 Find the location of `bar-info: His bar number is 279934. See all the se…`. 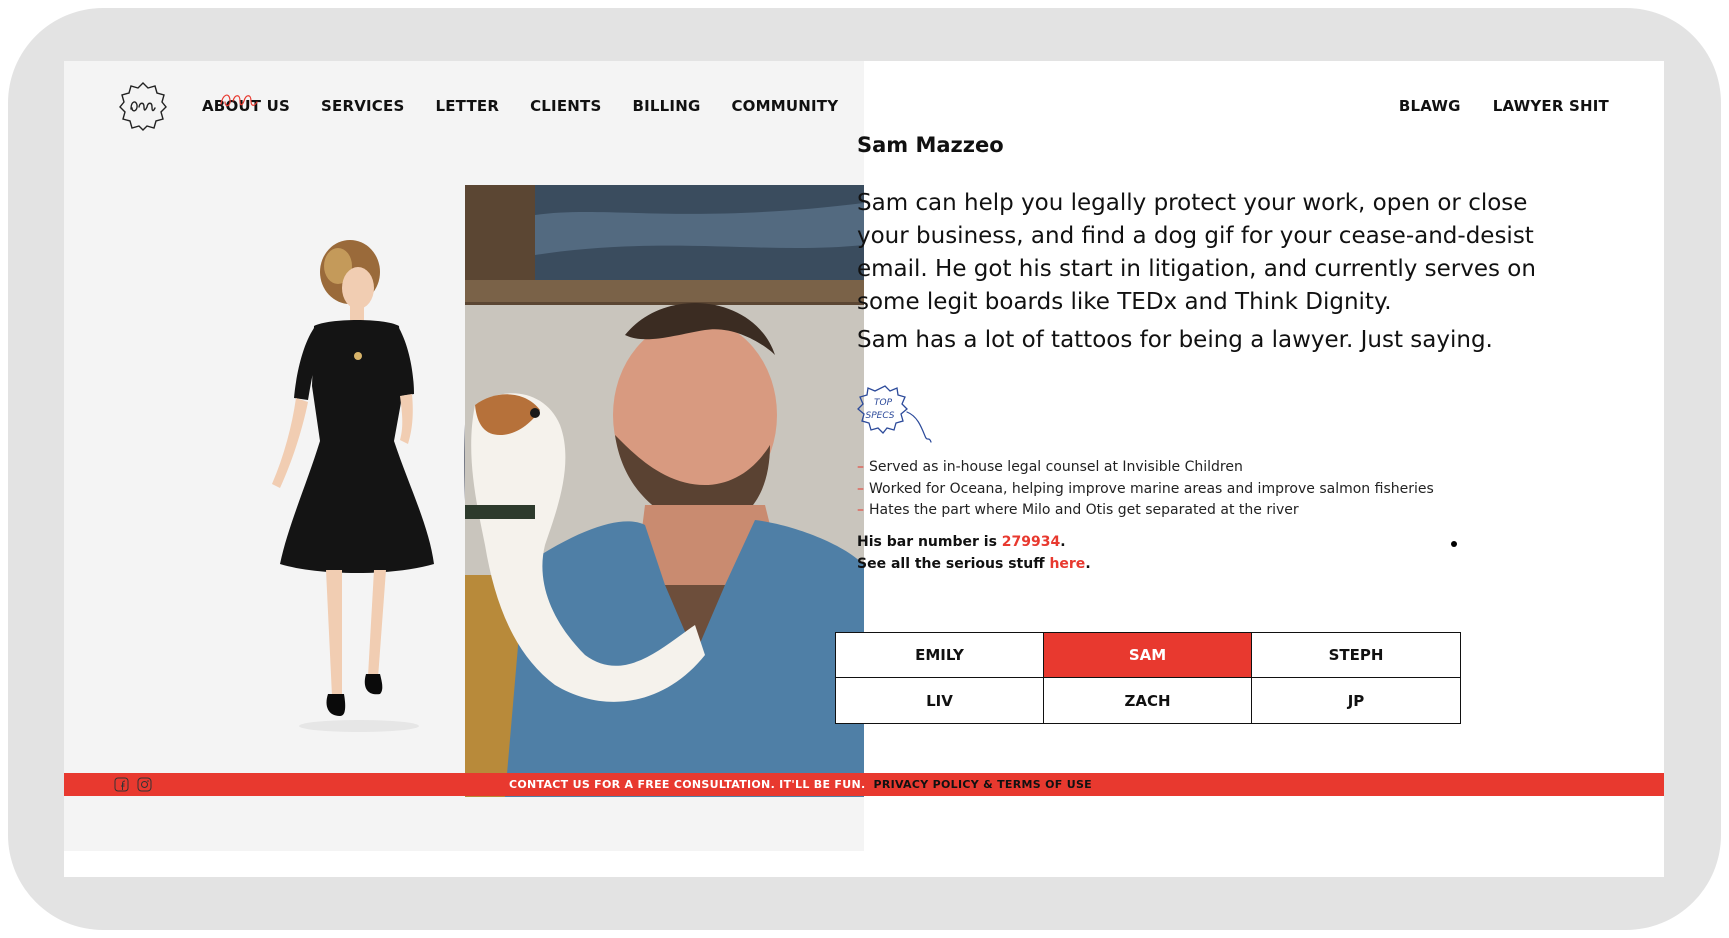

bar-info: His bar number is 279934. See all the se… is located at coordinates (974, 553).